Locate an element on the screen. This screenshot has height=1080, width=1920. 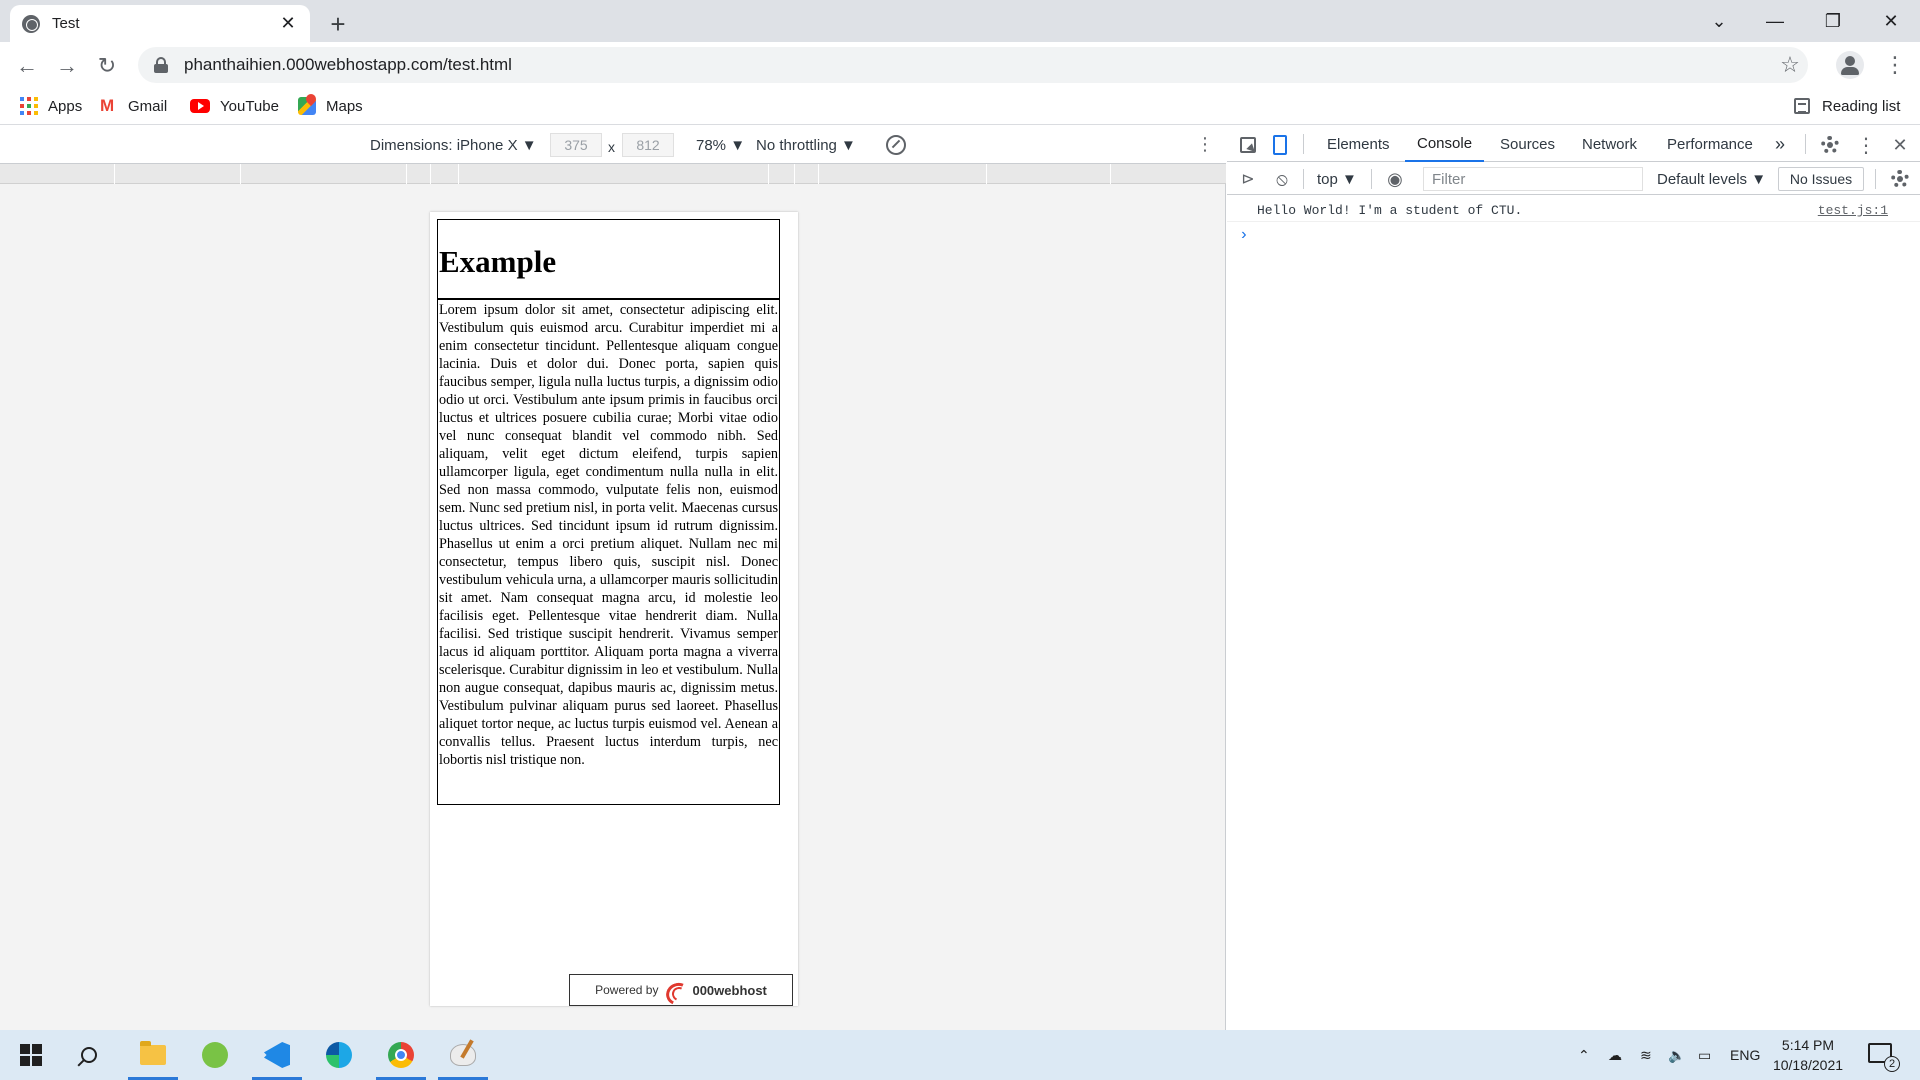
folder-icon is located at coordinates (153, 1053).